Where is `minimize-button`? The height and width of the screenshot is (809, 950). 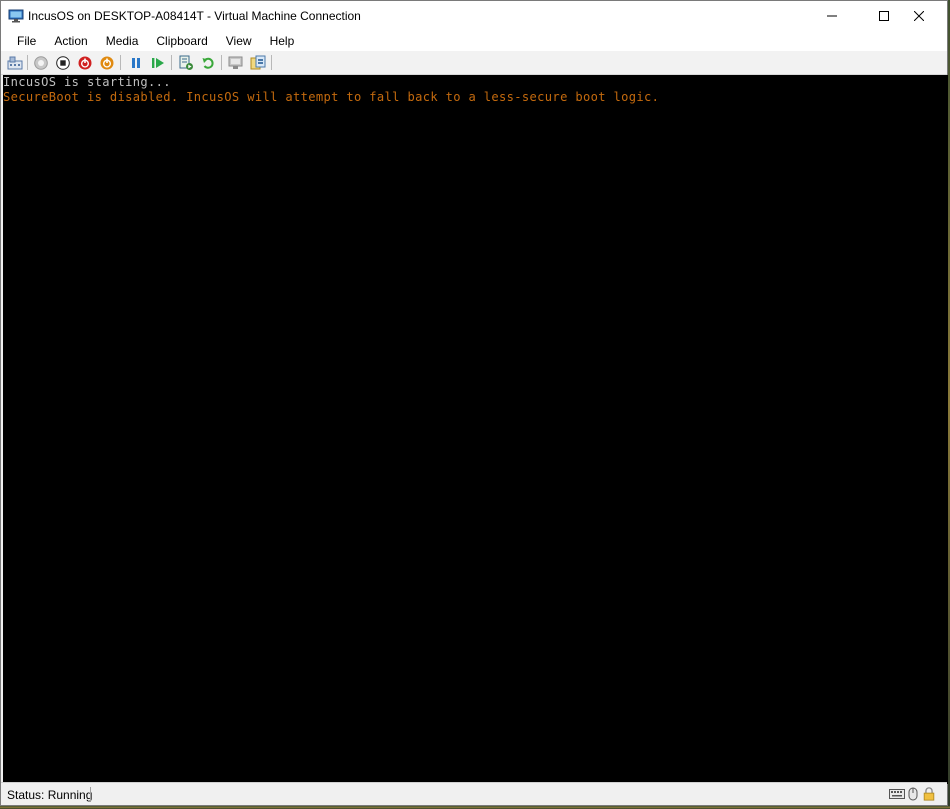 minimize-button is located at coordinates (832, 16).